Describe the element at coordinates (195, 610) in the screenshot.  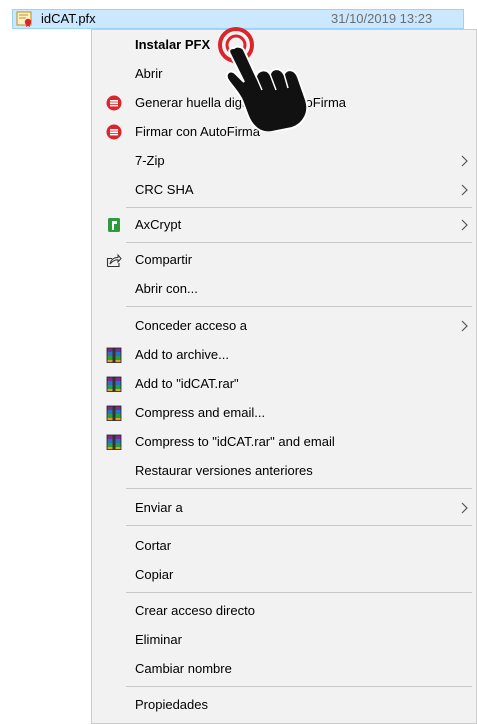
I see `menu-item-label: Crear acceso directo` at that location.